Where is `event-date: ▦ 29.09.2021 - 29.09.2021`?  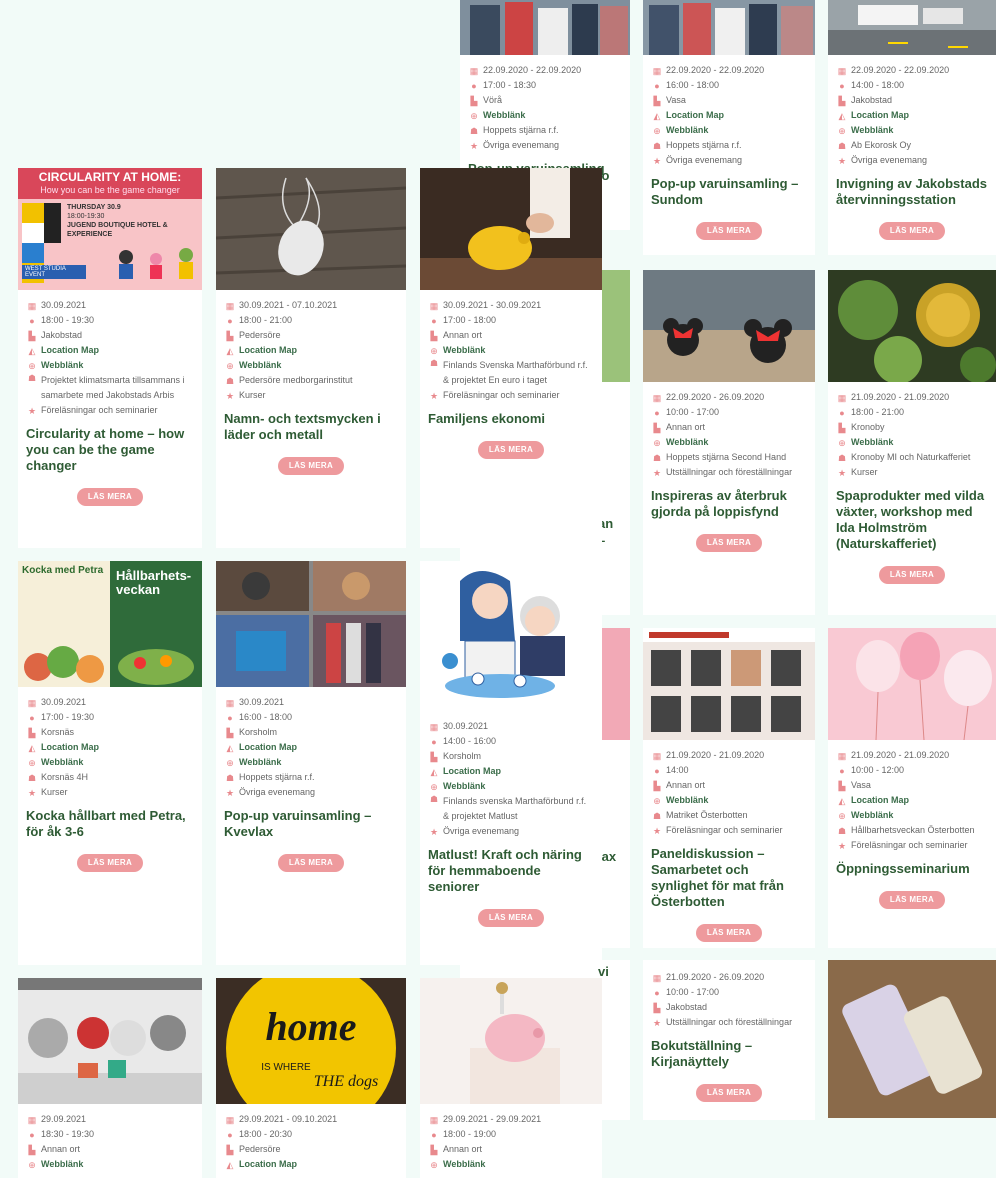
event-date: ▦ 29.09.2021 - 29.09.2021 is located at coordinates (485, 1119).